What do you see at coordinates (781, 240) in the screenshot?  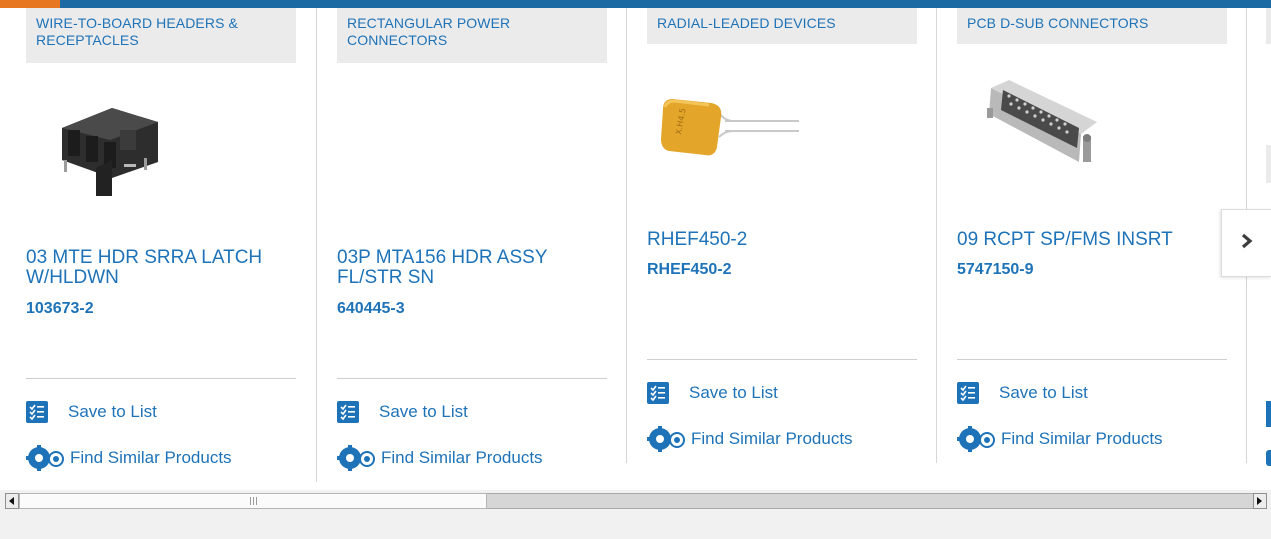 I see `product-title-link: RHEF450-2` at bounding box center [781, 240].